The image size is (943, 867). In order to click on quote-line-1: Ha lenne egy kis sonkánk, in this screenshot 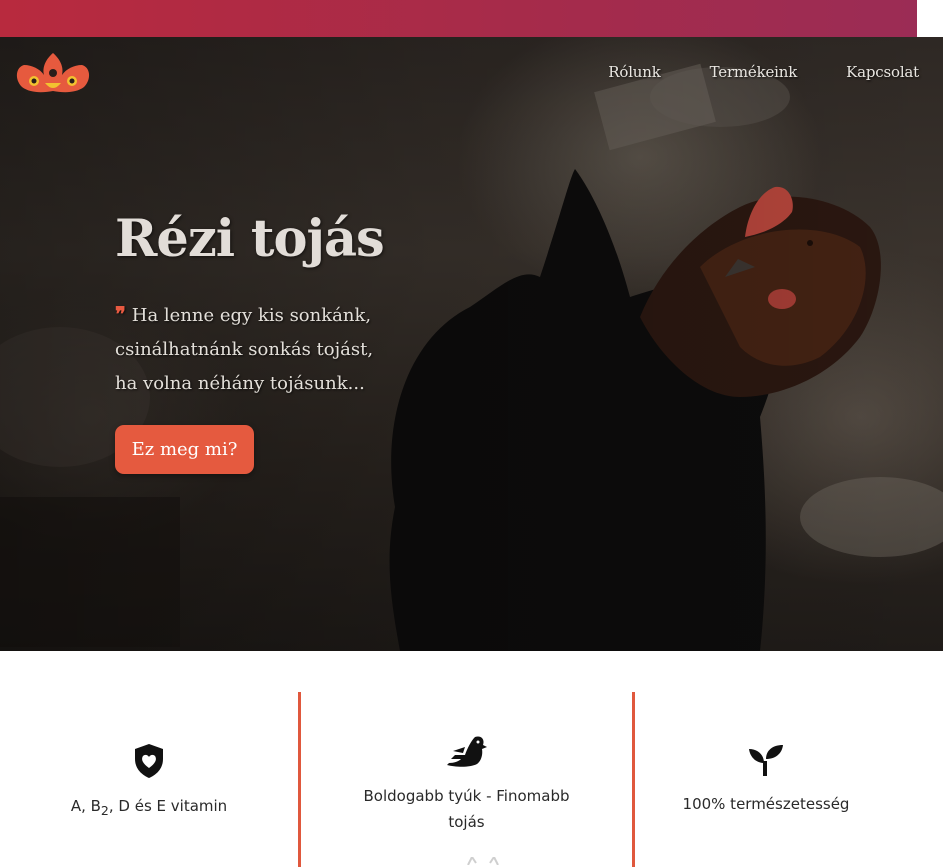, I will do `click(251, 315)`.